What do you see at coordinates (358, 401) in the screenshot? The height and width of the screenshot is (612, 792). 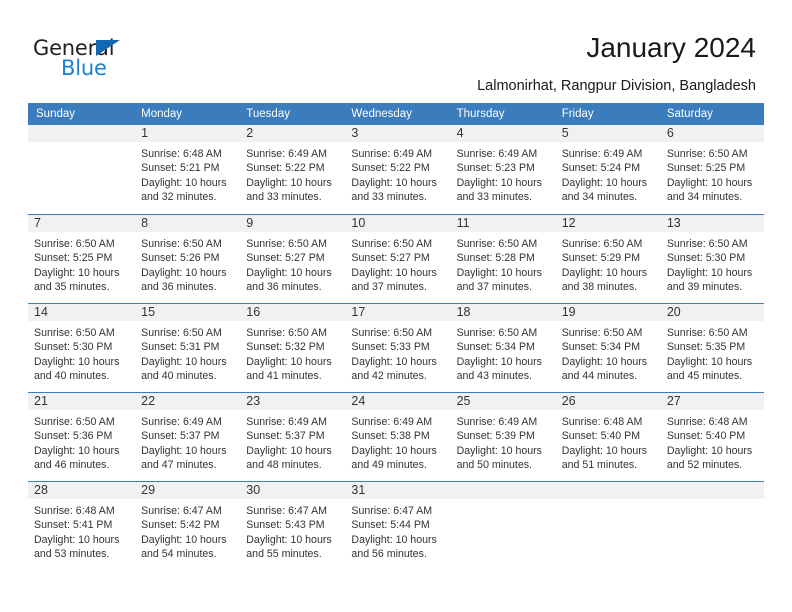 I see `day-number: 24` at bounding box center [358, 401].